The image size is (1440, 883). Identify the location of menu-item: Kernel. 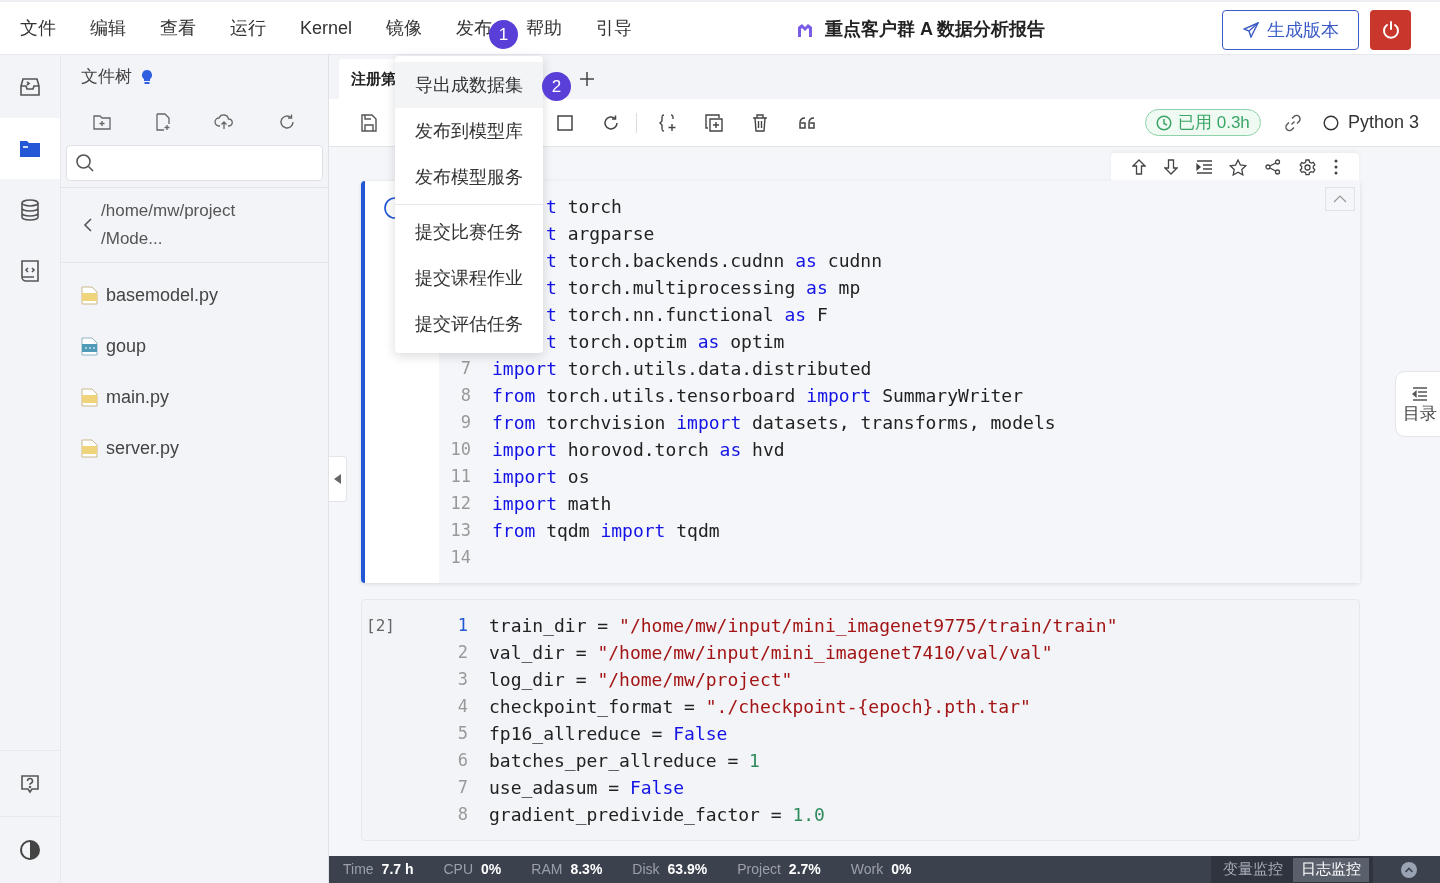
(326, 28).